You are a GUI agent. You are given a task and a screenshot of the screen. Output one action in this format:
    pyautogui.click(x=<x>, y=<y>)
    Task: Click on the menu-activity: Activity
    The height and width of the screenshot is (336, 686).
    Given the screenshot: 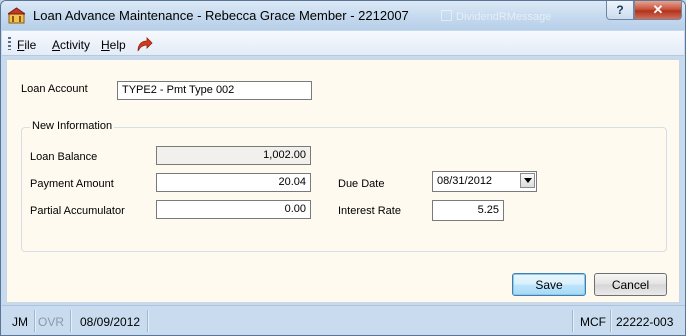 What is the action you would take?
    pyautogui.click(x=71, y=45)
    